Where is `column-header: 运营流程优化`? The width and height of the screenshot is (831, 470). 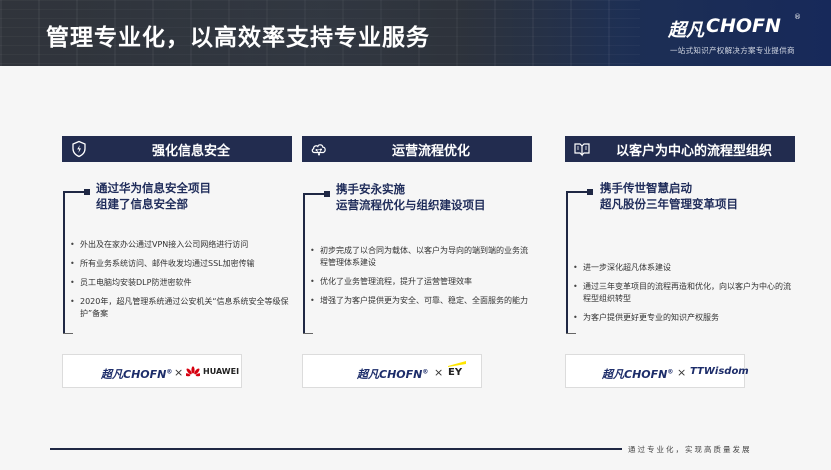
column-header: 运营流程优化 is located at coordinates (417, 149).